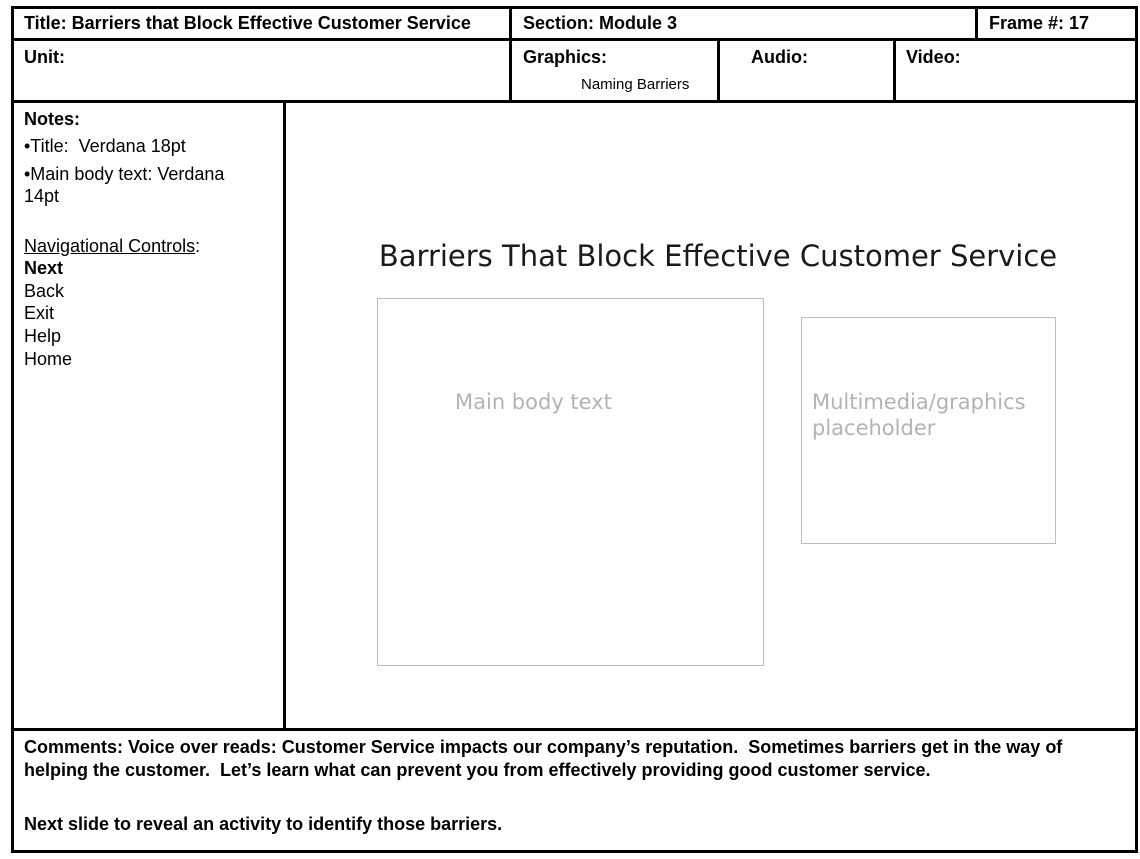  What do you see at coordinates (44, 290) in the screenshot?
I see `nav-back: Back` at bounding box center [44, 290].